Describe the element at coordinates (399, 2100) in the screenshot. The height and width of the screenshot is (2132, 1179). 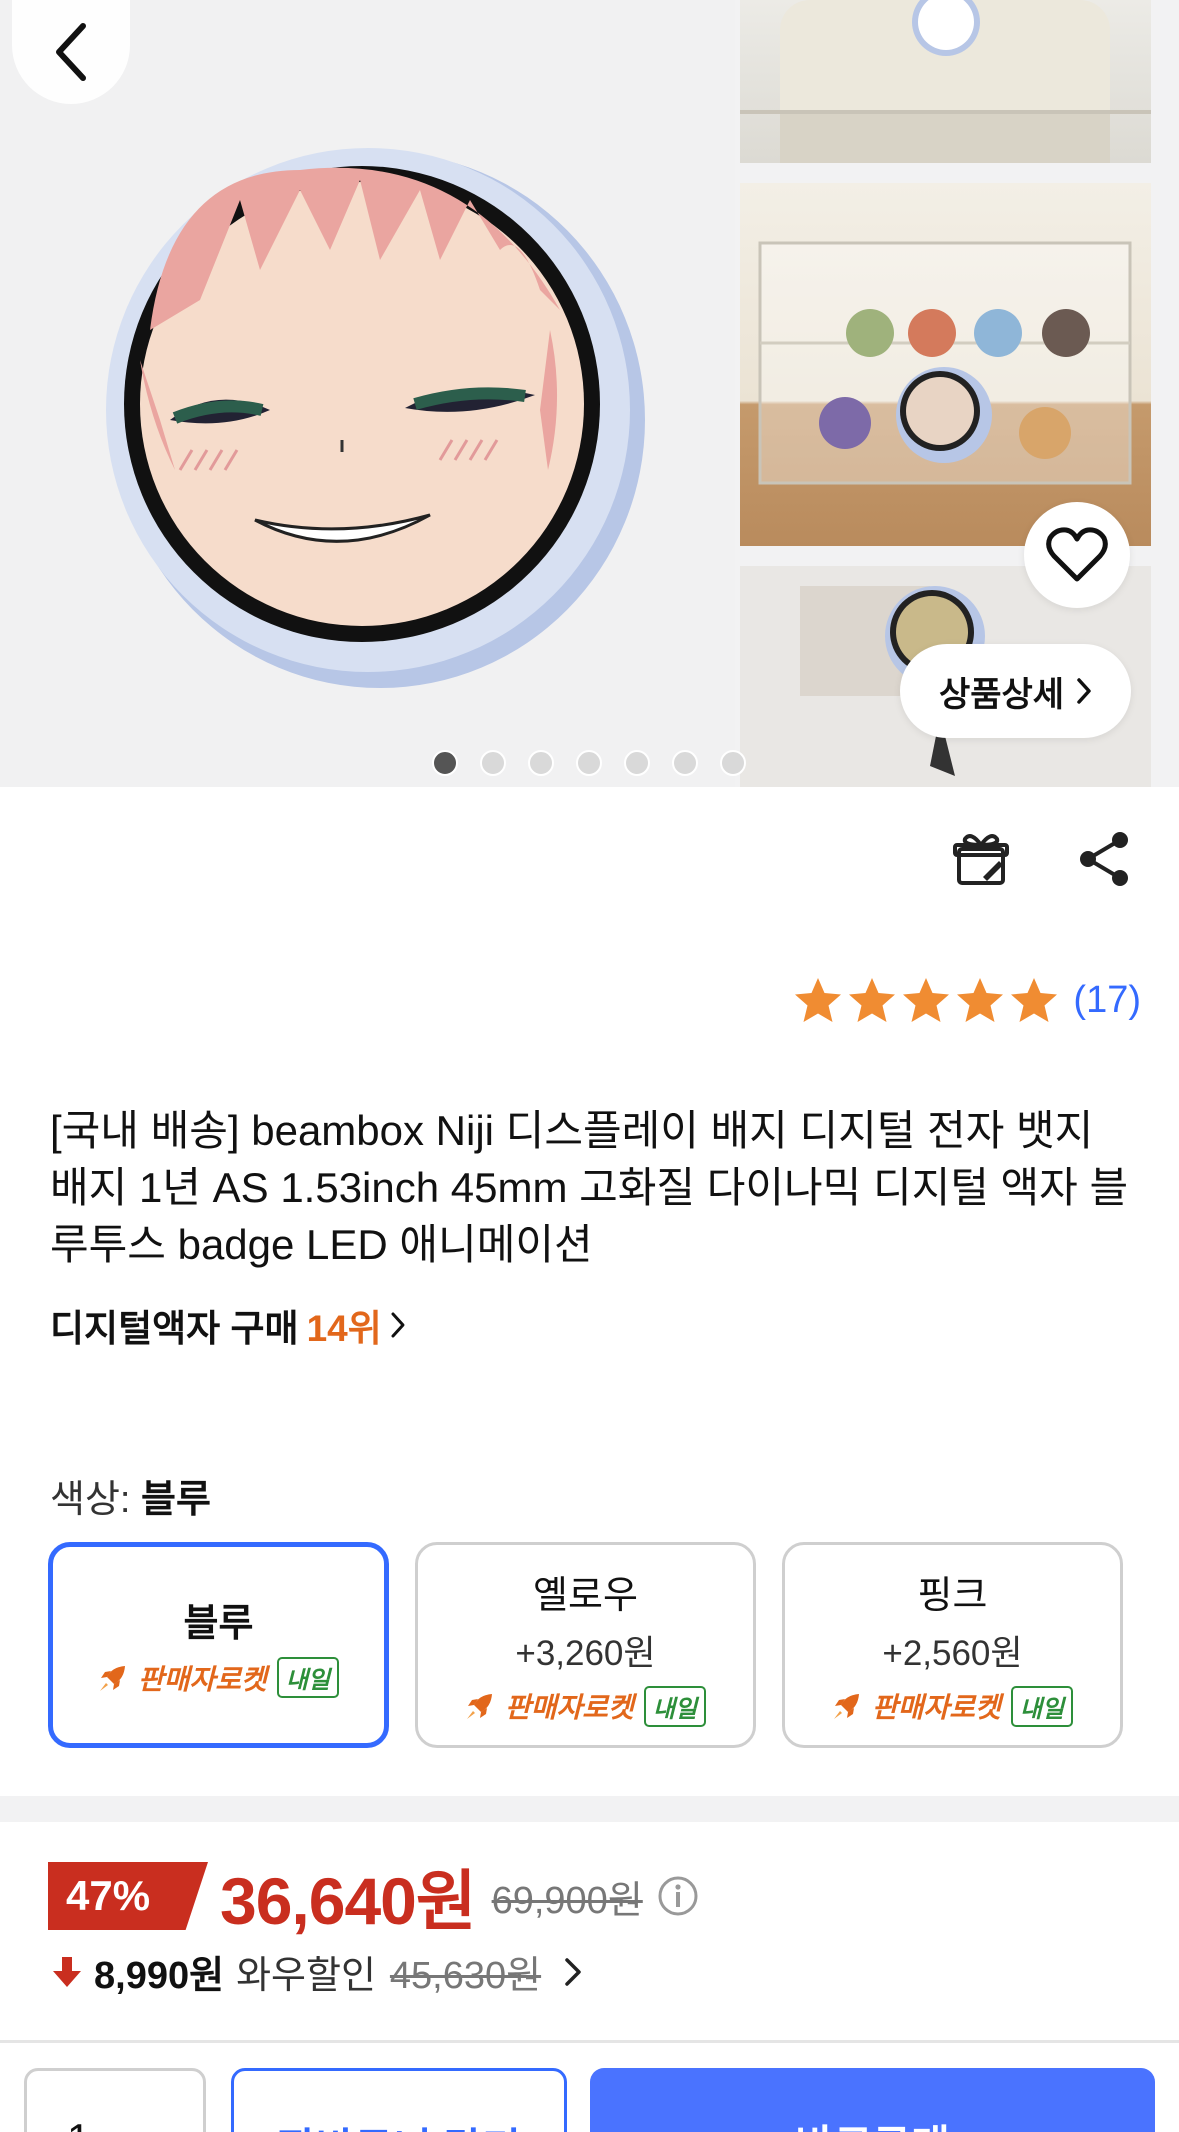
I see `add-to-cart-button: 장바구니 담기` at that location.